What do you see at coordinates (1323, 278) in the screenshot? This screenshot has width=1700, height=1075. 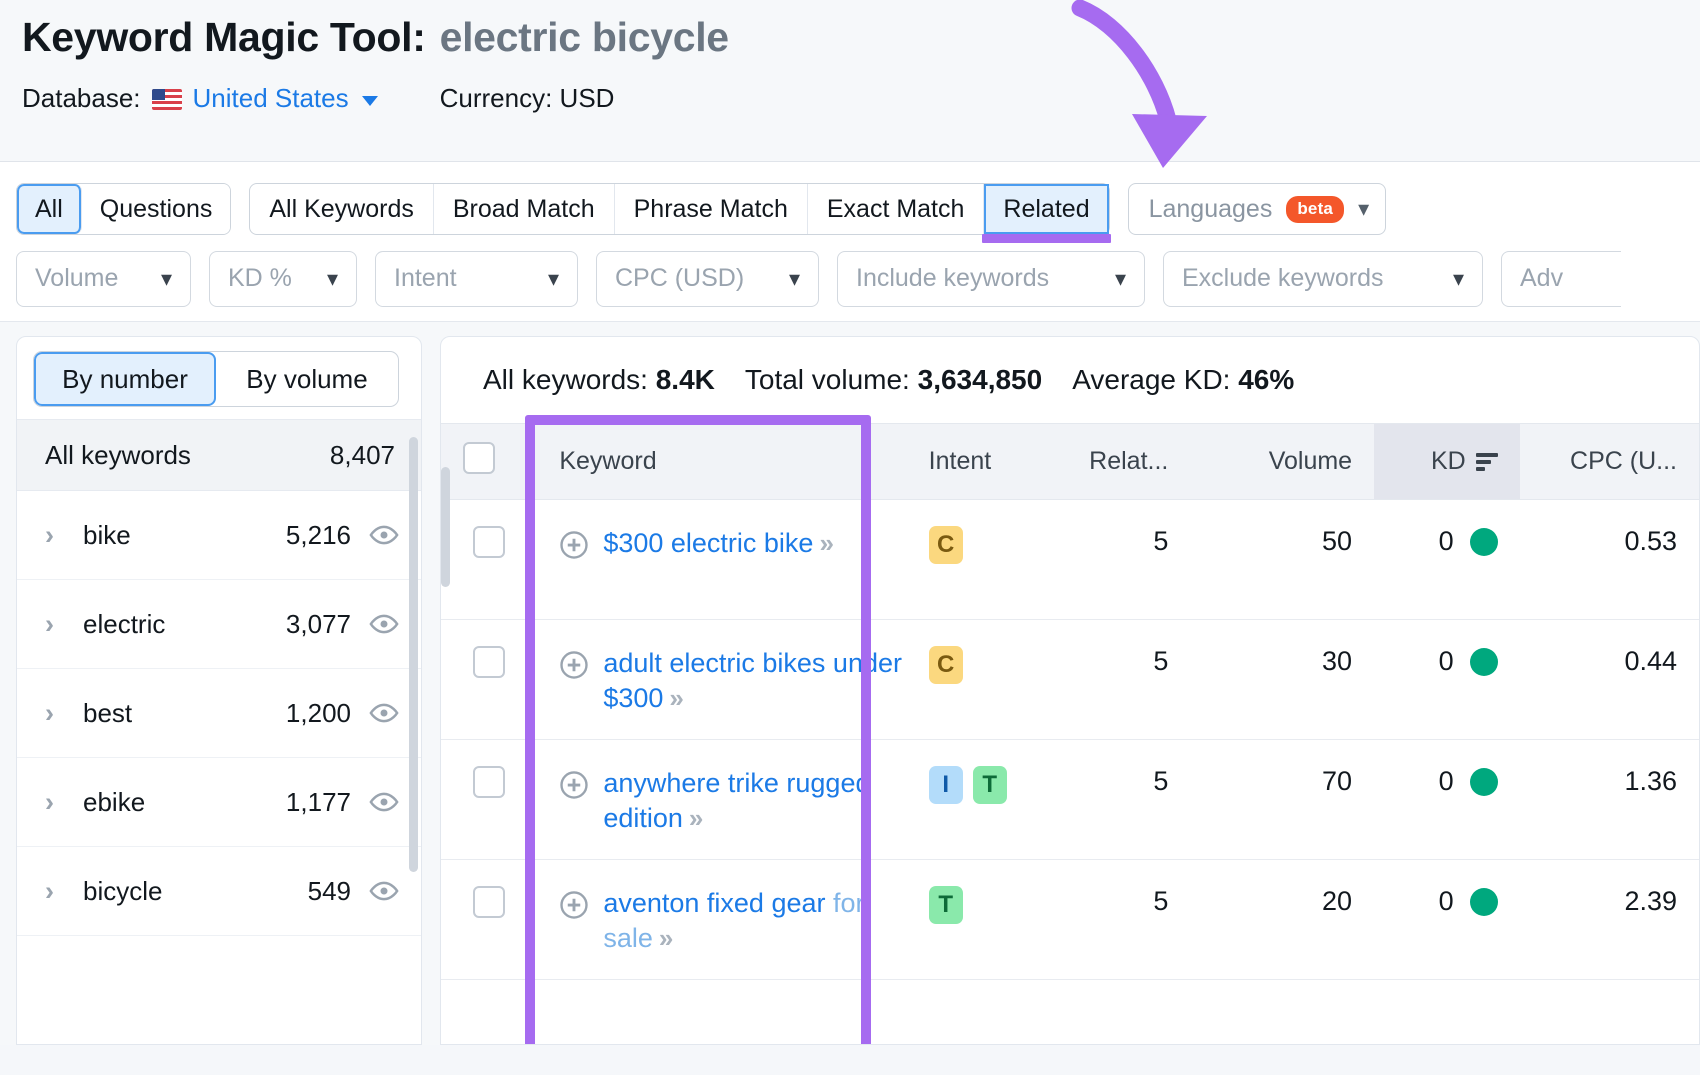 I see `filter-exclude-keywords: Exclude keywords ▾` at bounding box center [1323, 278].